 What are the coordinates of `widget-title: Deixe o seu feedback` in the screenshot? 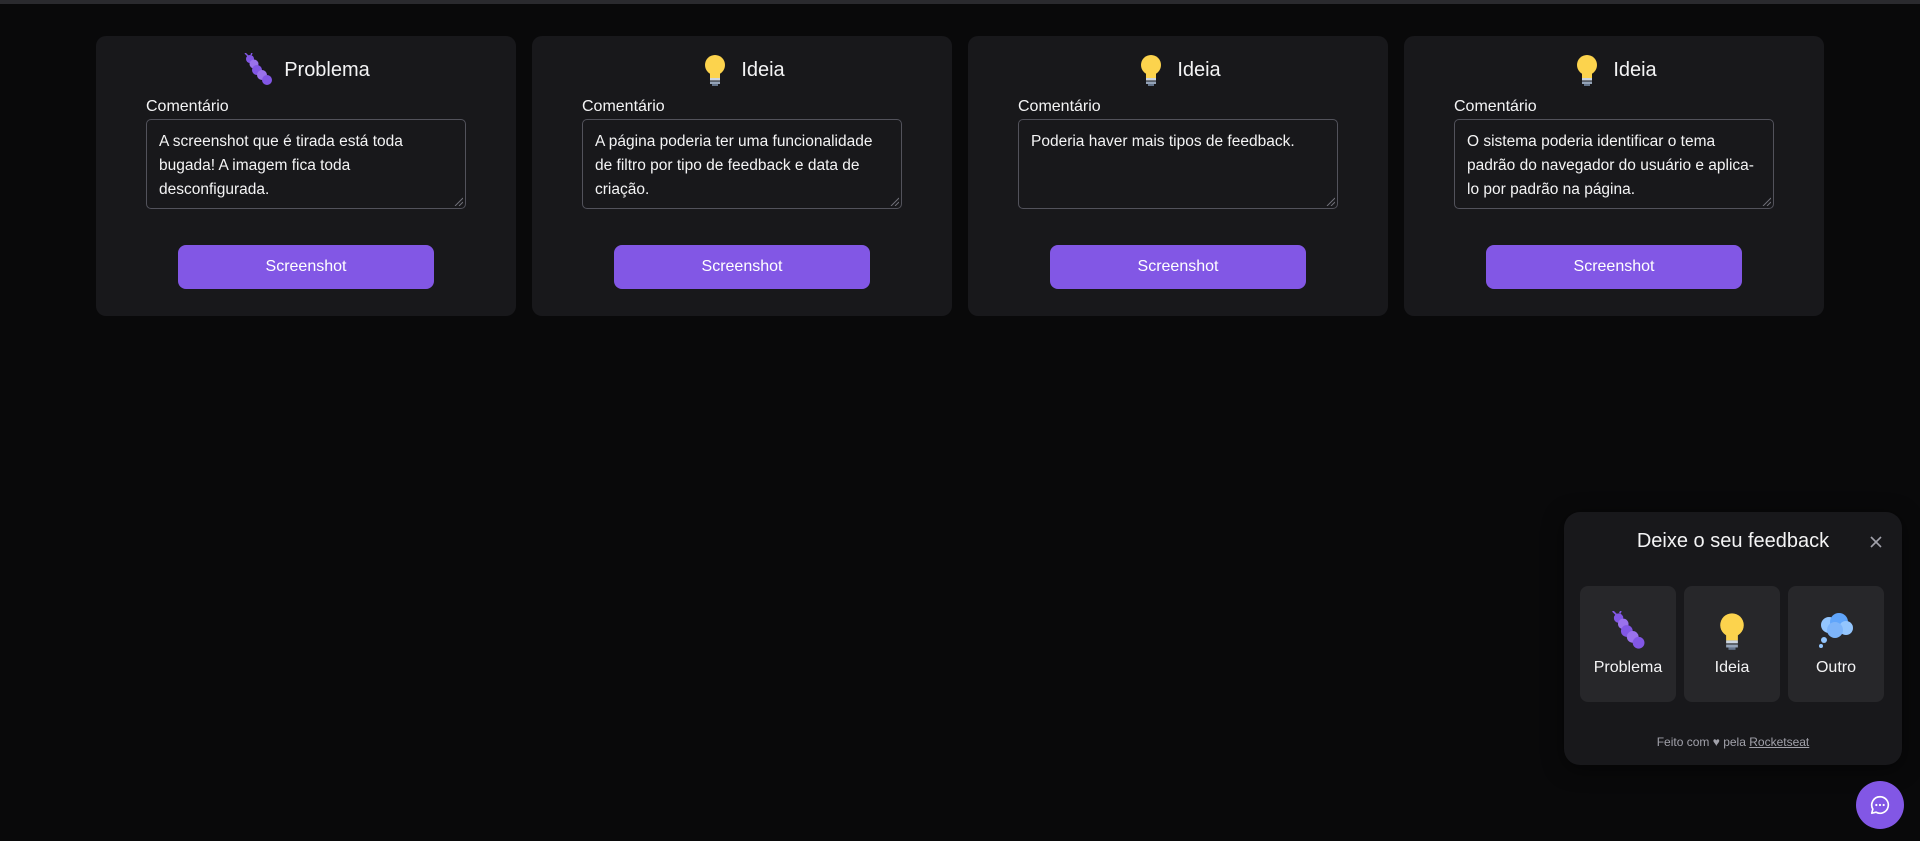 It's located at (1733, 541).